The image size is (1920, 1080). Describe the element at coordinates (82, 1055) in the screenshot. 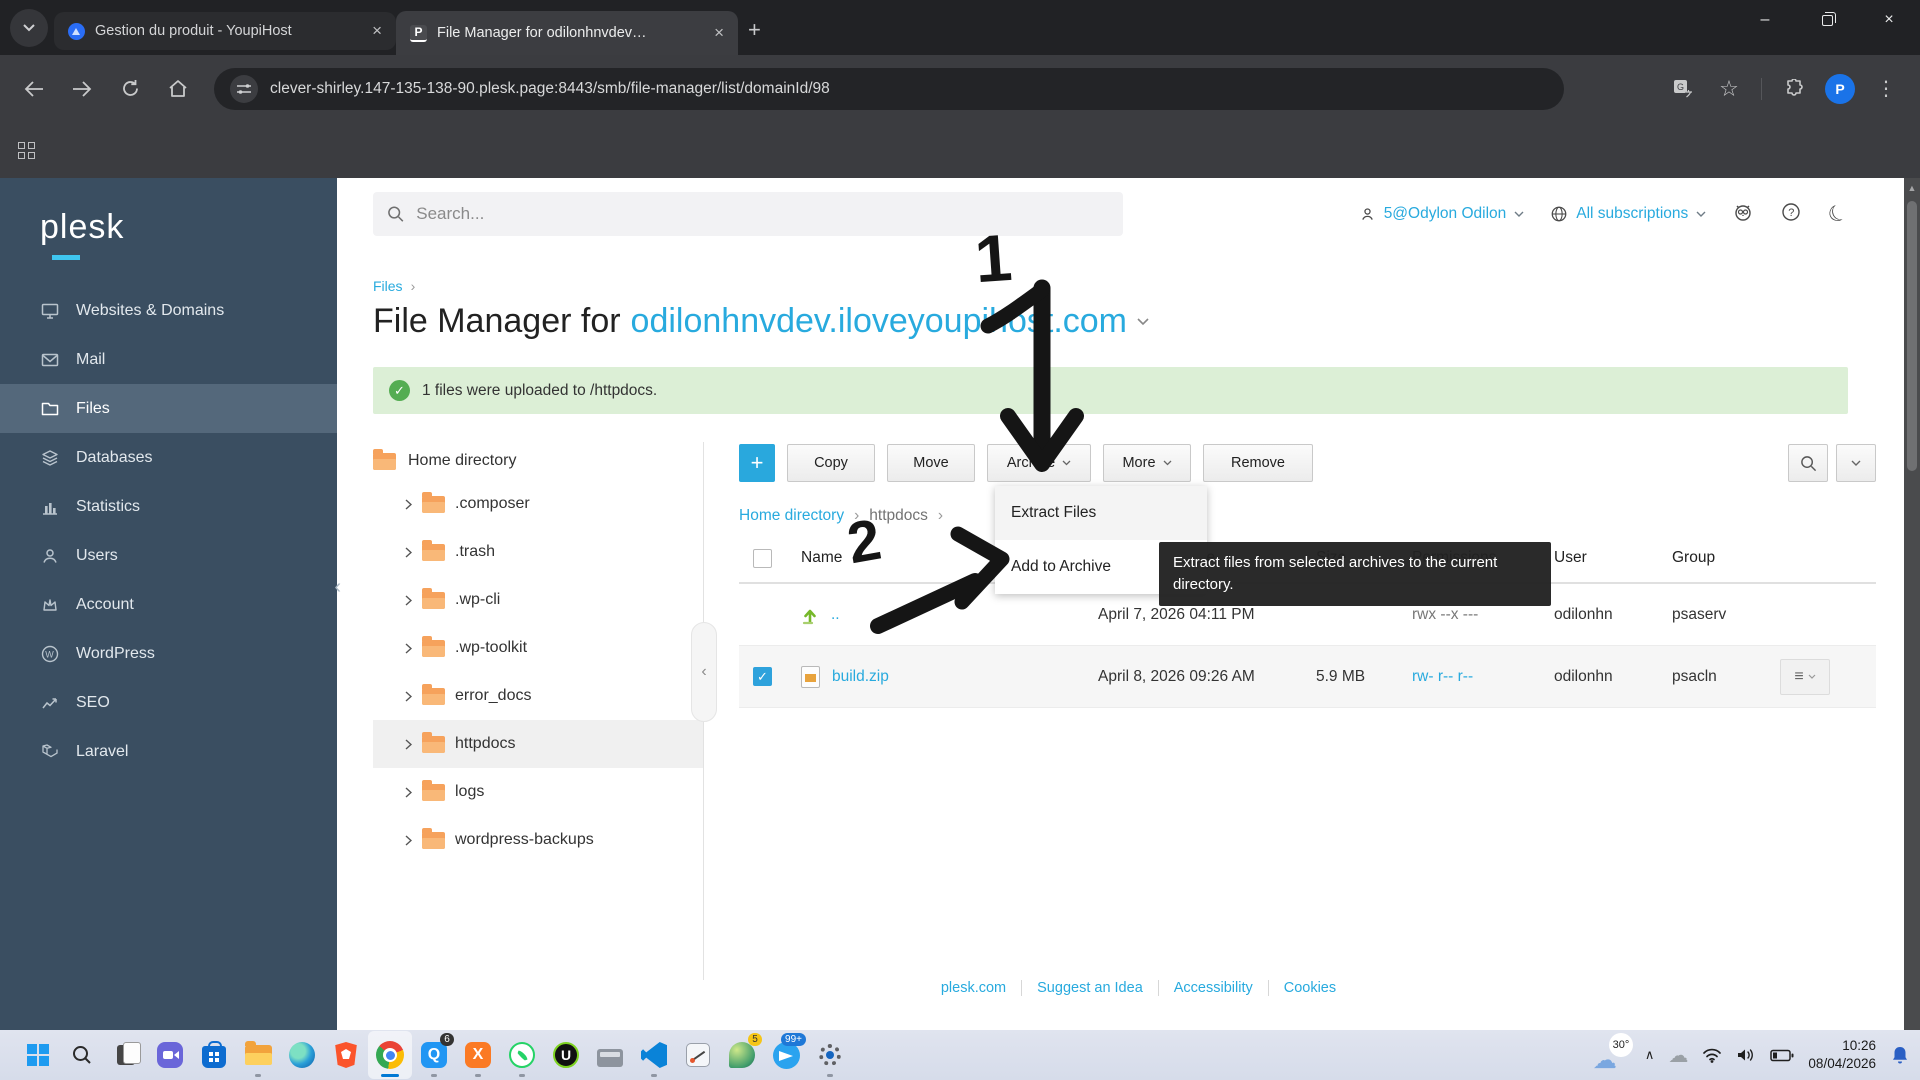

I see `taskbar-search-button` at that location.